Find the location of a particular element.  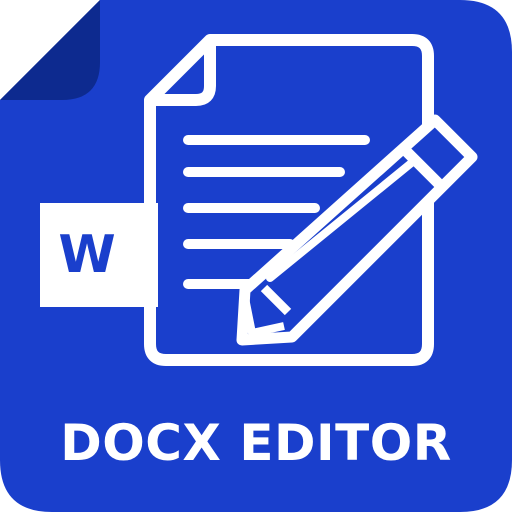

word-letter-badge-icon: W is located at coordinates (99, 255).